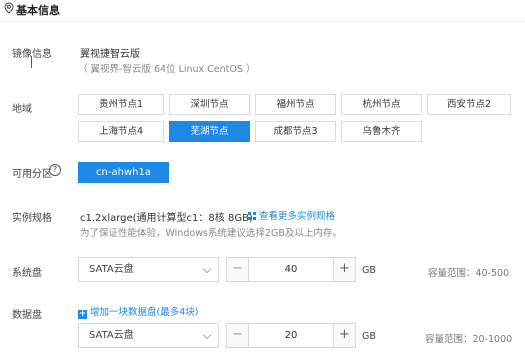 Image resolution: width=525 pixels, height=353 pixels. I want to click on region-option-shanghai4: 上海节点4, so click(121, 131).